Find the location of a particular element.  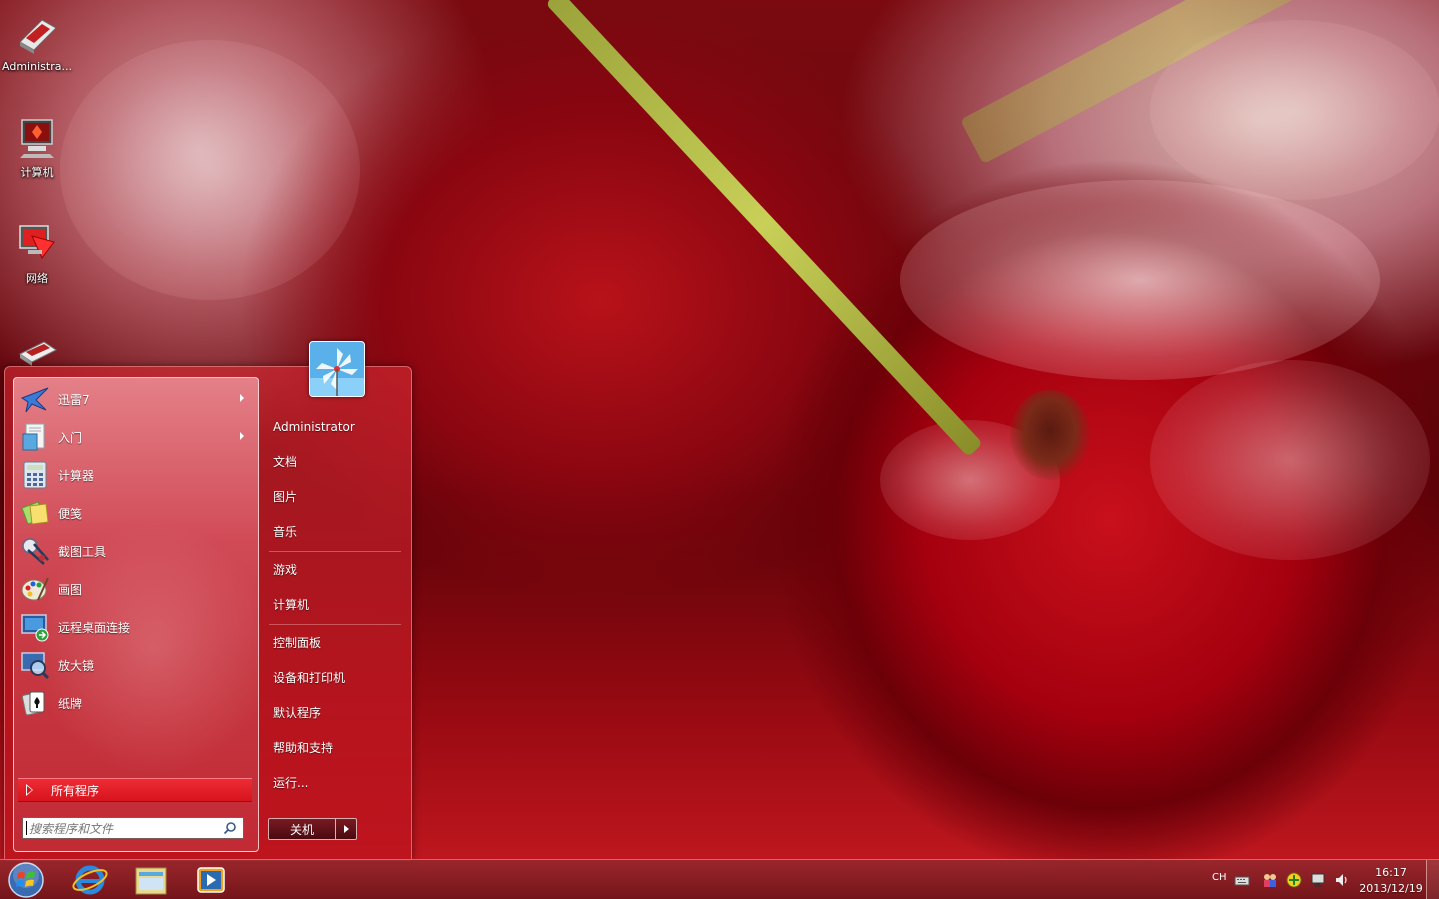

remote-desktop-icon is located at coordinates (35, 628).